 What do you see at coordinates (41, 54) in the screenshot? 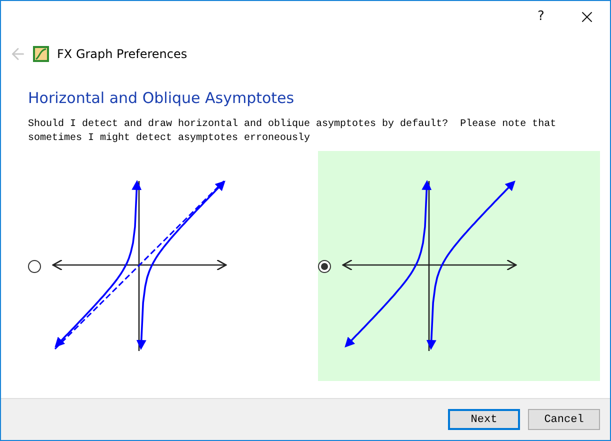
I see `app-icon` at bounding box center [41, 54].